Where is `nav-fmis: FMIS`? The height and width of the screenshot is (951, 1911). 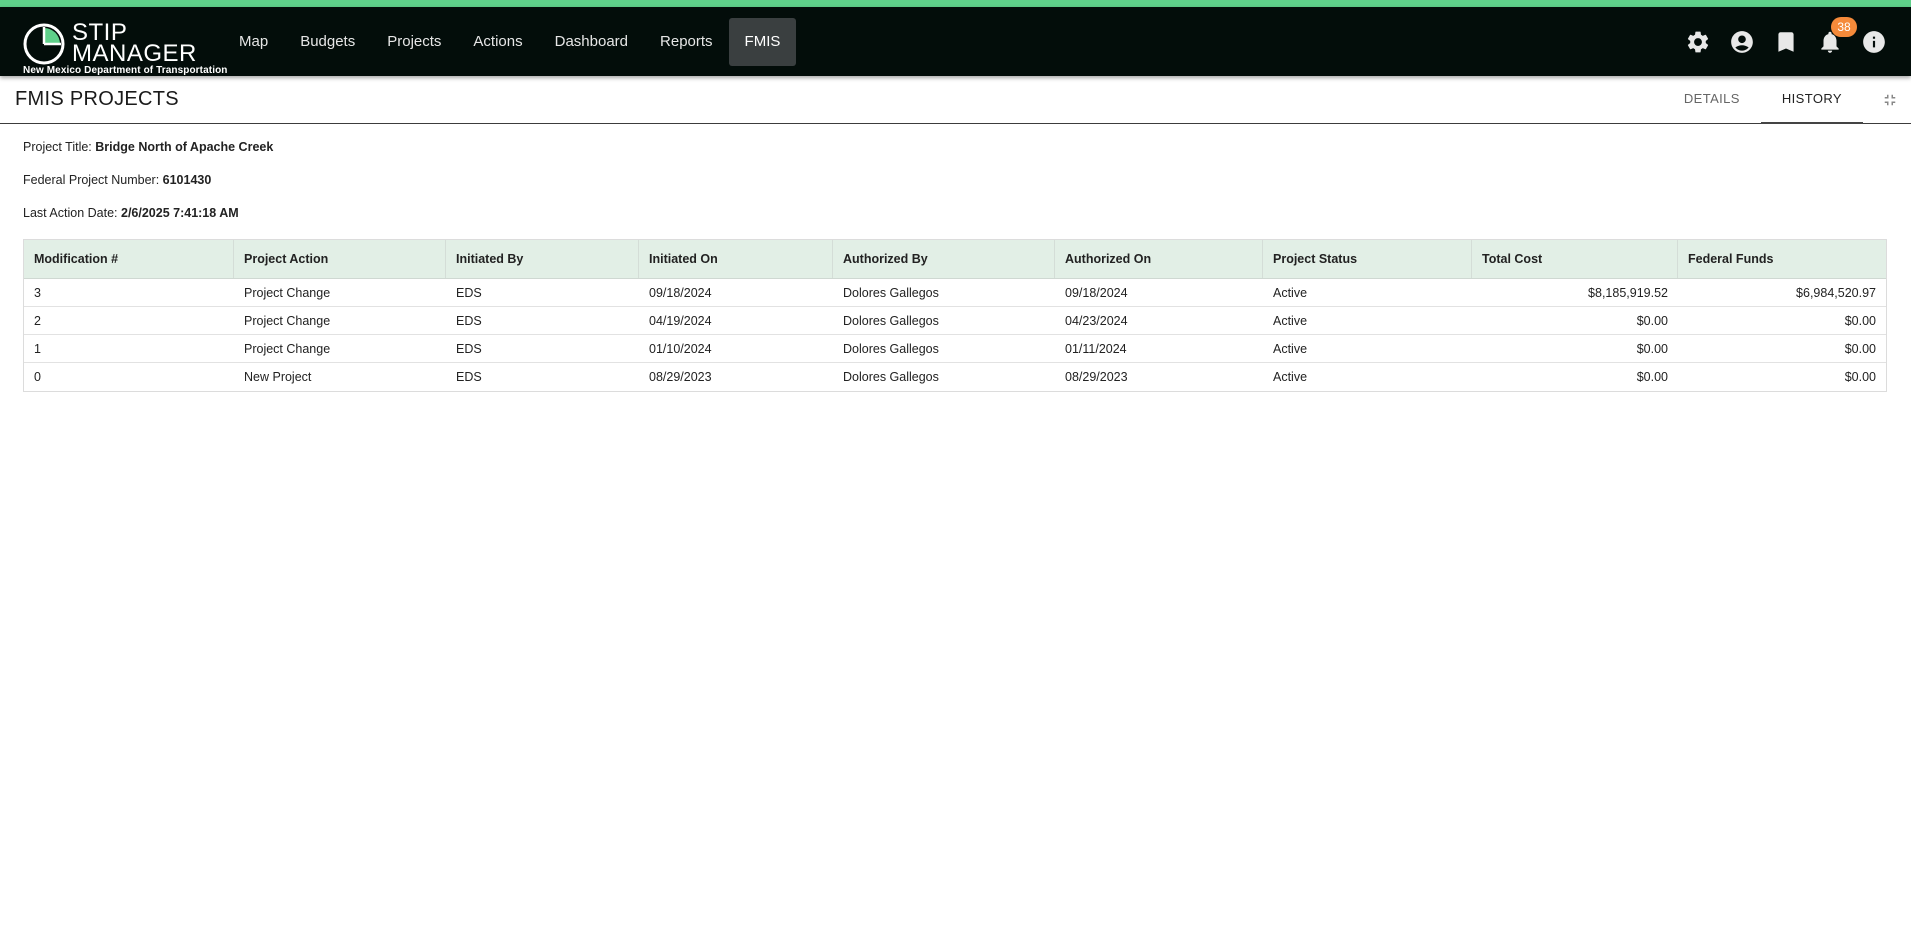 nav-fmis: FMIS is located at coordinates (762, 42).